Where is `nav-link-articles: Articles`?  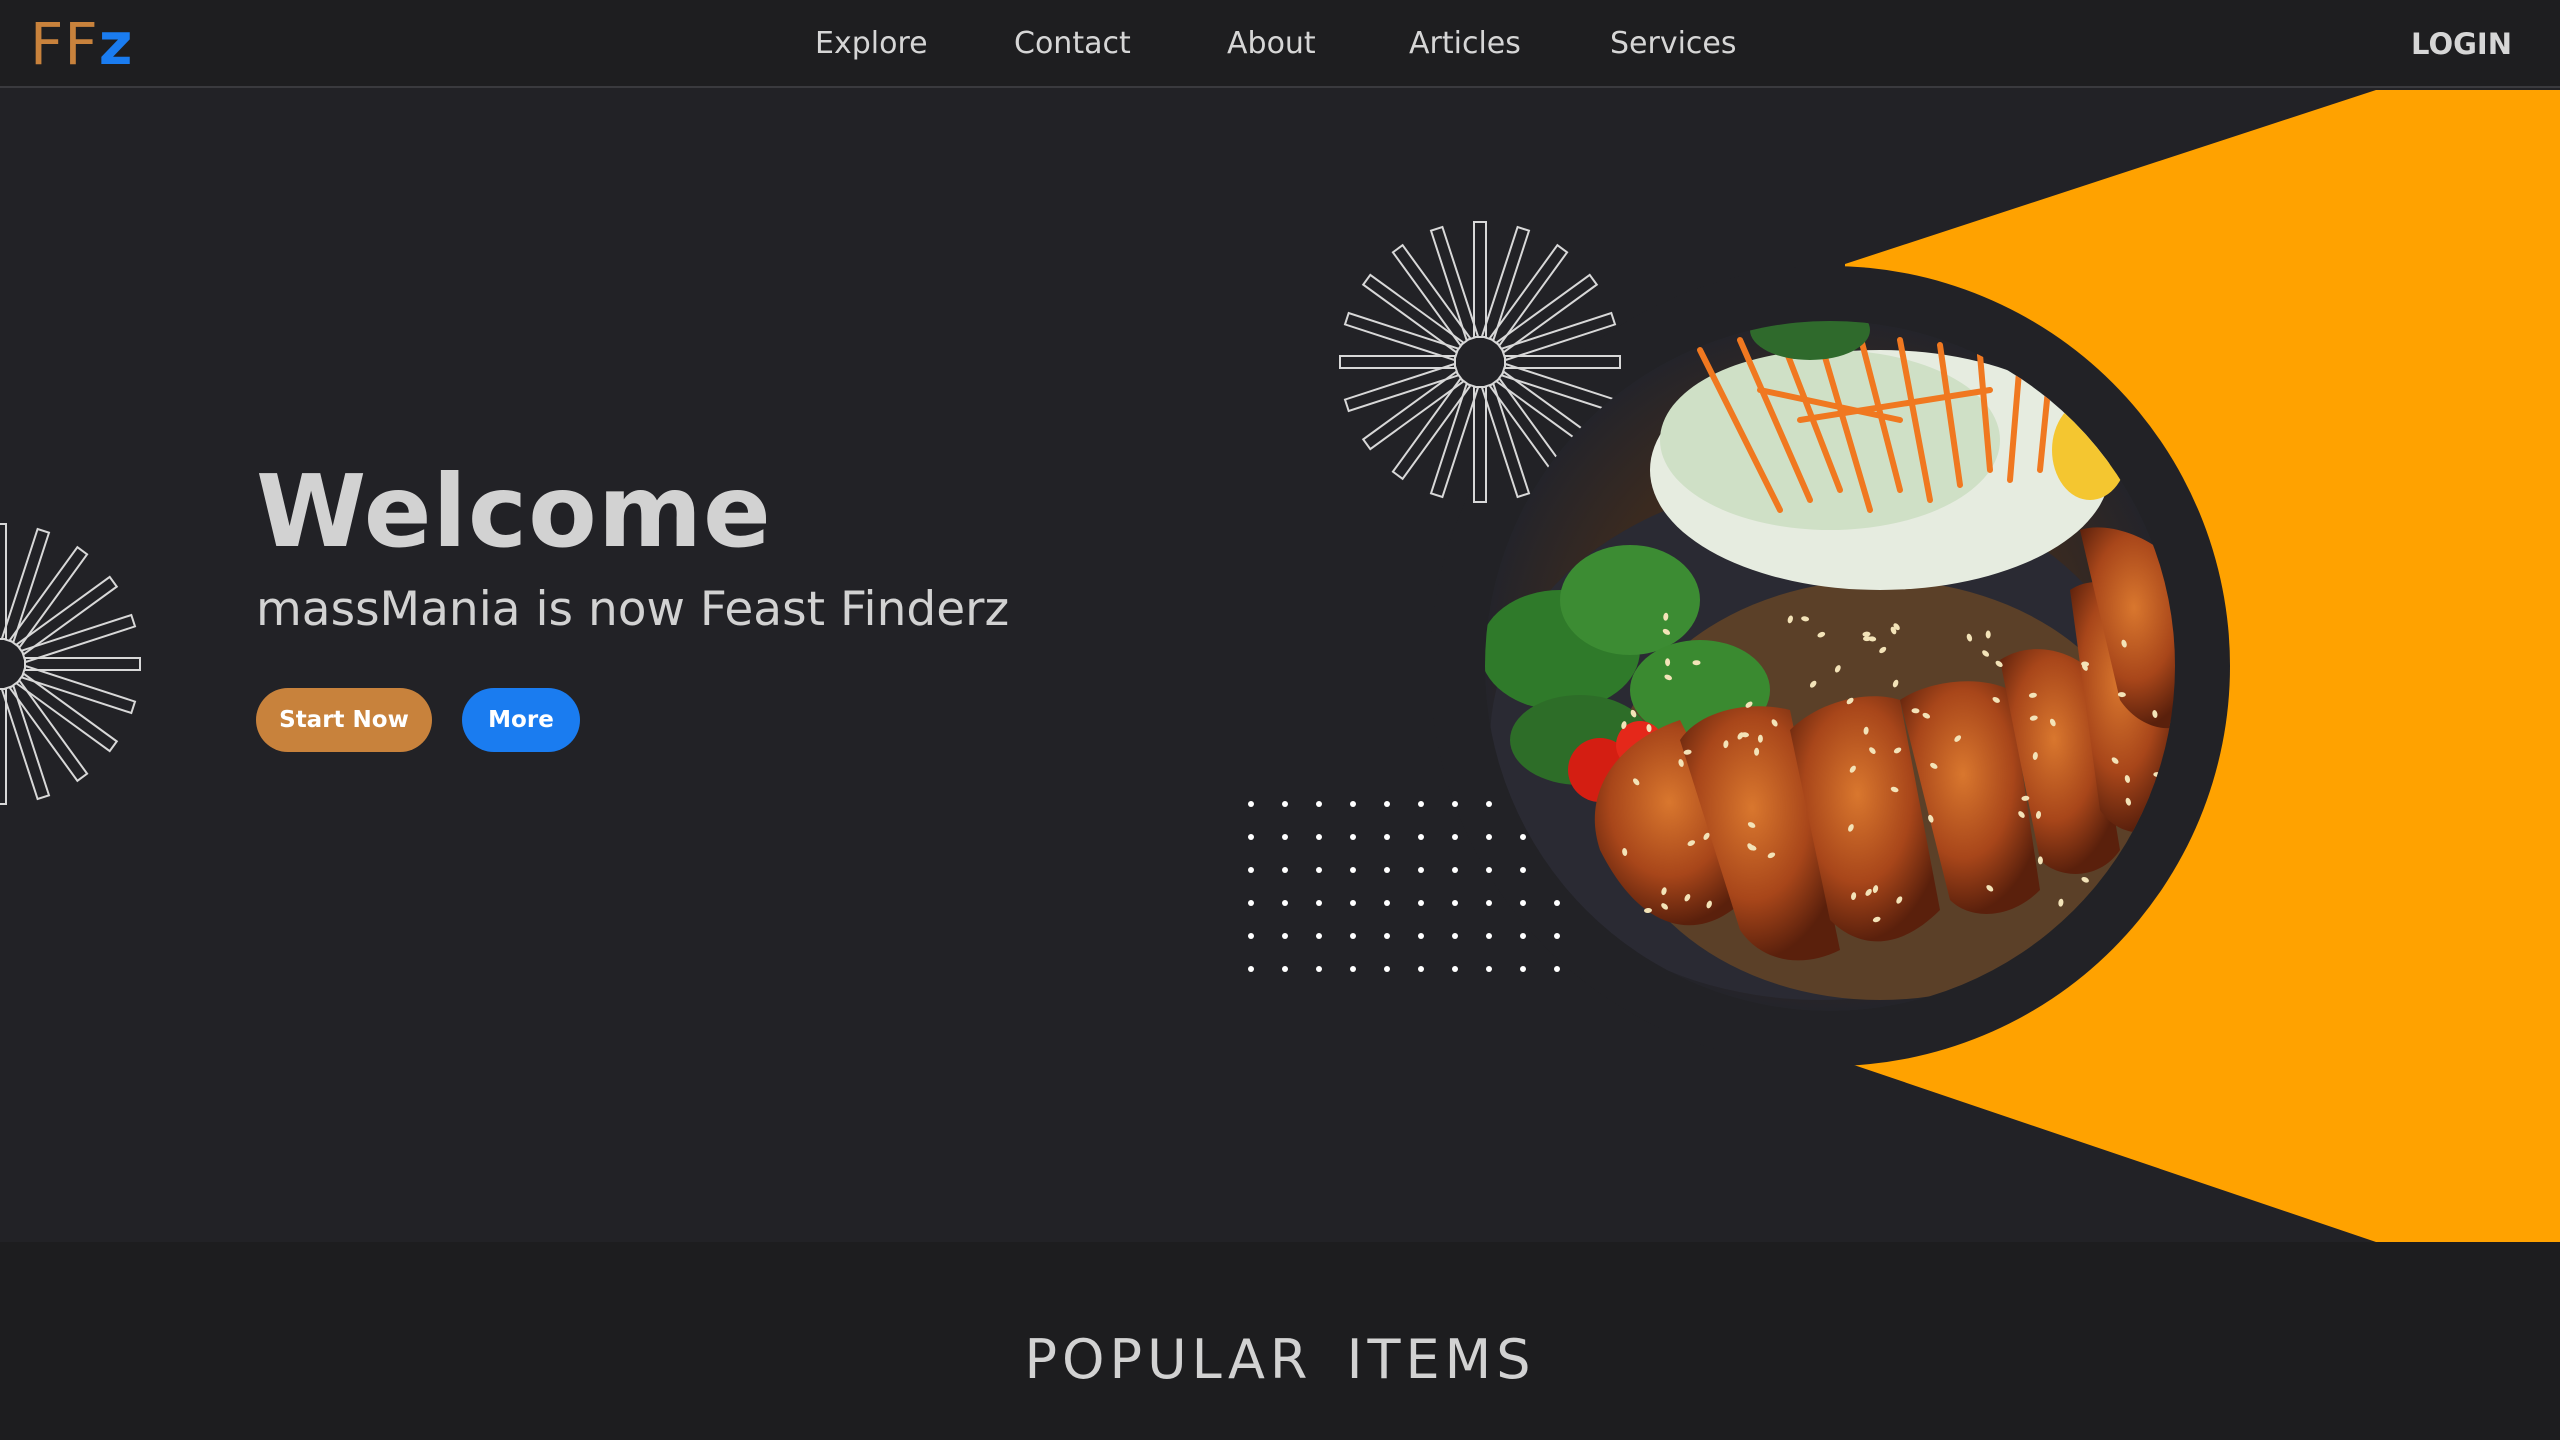 nav-link-articles: Articles is located at coordinates (1465, 44).